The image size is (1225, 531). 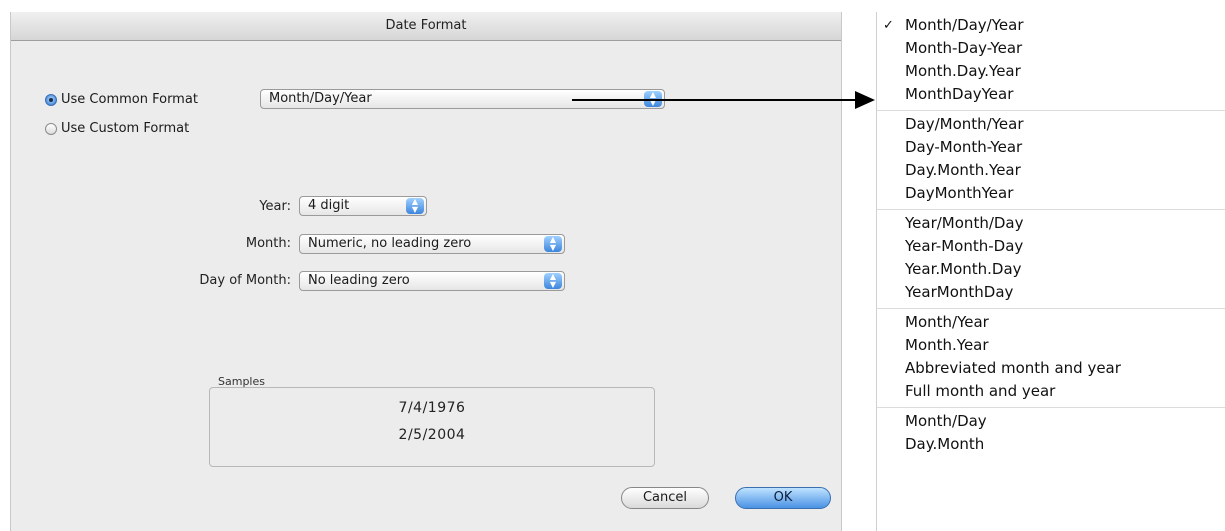 I want to click on common-format-value: Month/Day/Year, so click(x=320, y=98).